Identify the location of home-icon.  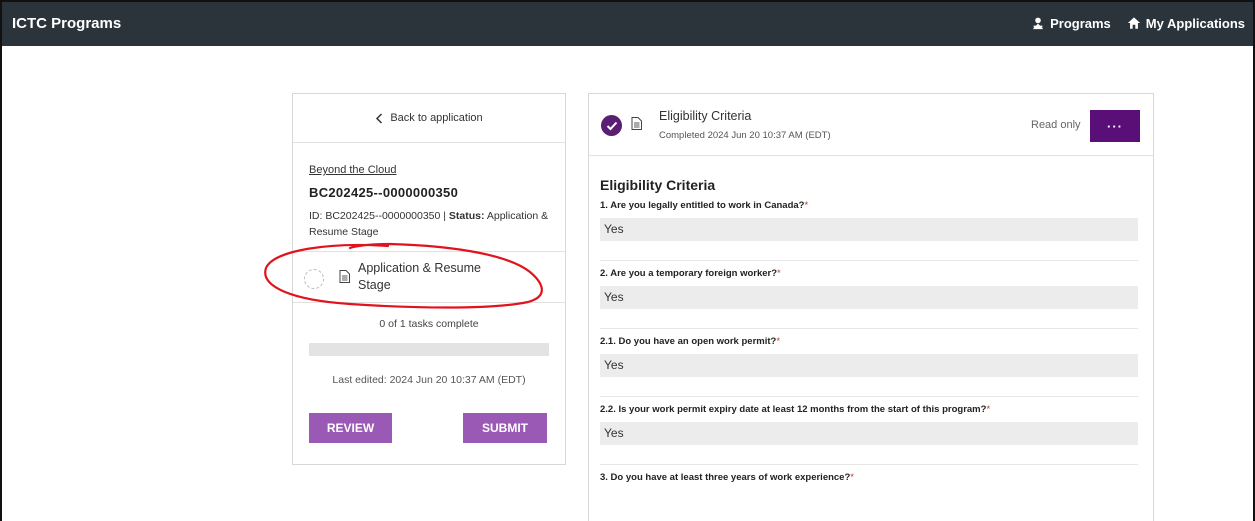
(1133, 23).